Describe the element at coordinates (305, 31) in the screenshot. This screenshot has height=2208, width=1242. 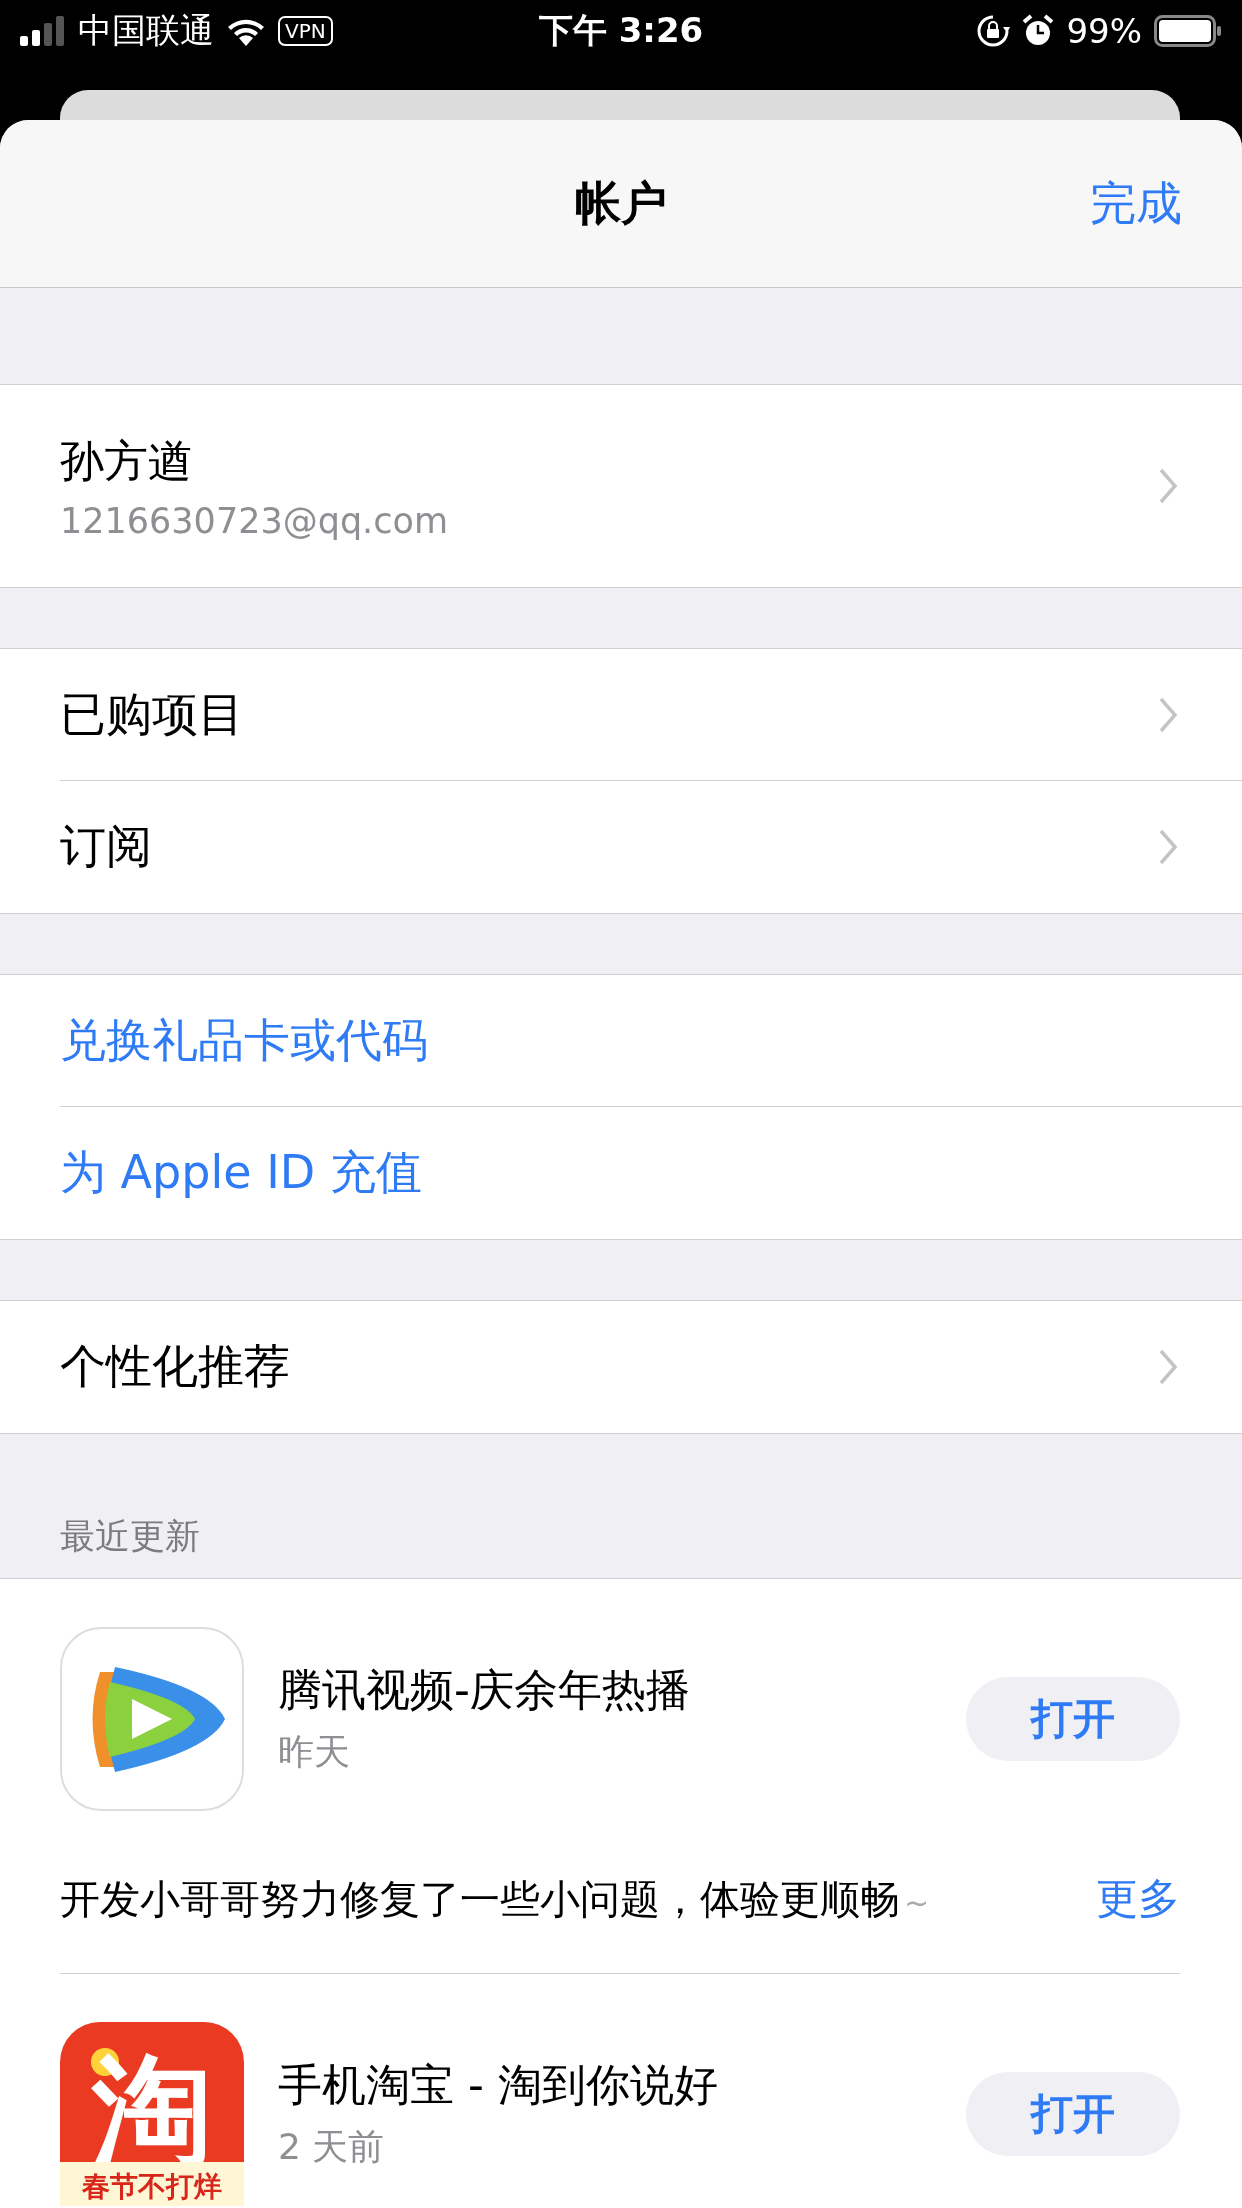
I see `vpn-badge: VPN` at that location.